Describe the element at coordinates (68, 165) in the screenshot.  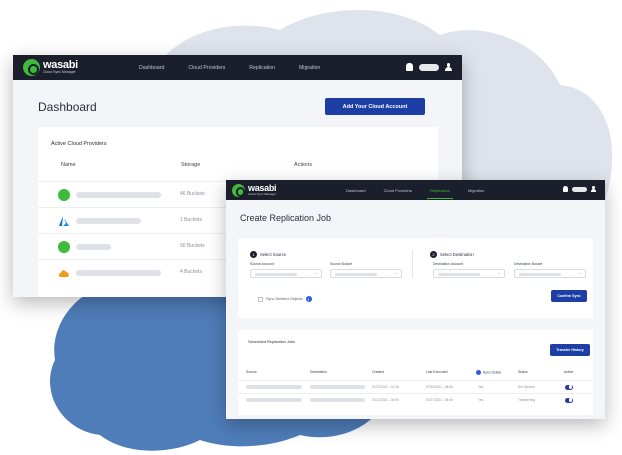
I see `column-header-name: Name` at that location.